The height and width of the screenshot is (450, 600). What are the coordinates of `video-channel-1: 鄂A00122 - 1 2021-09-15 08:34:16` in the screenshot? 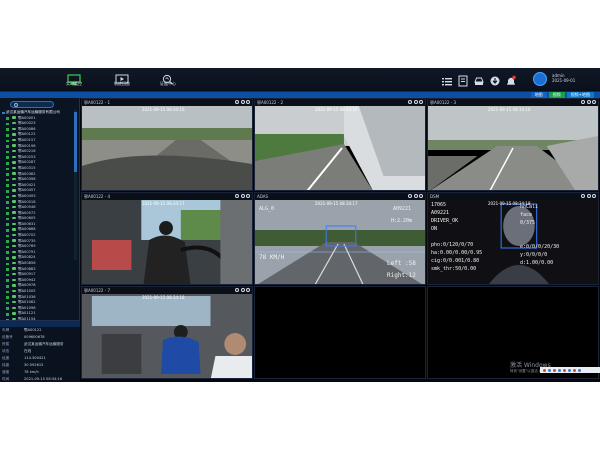 It's located at (167, 144).